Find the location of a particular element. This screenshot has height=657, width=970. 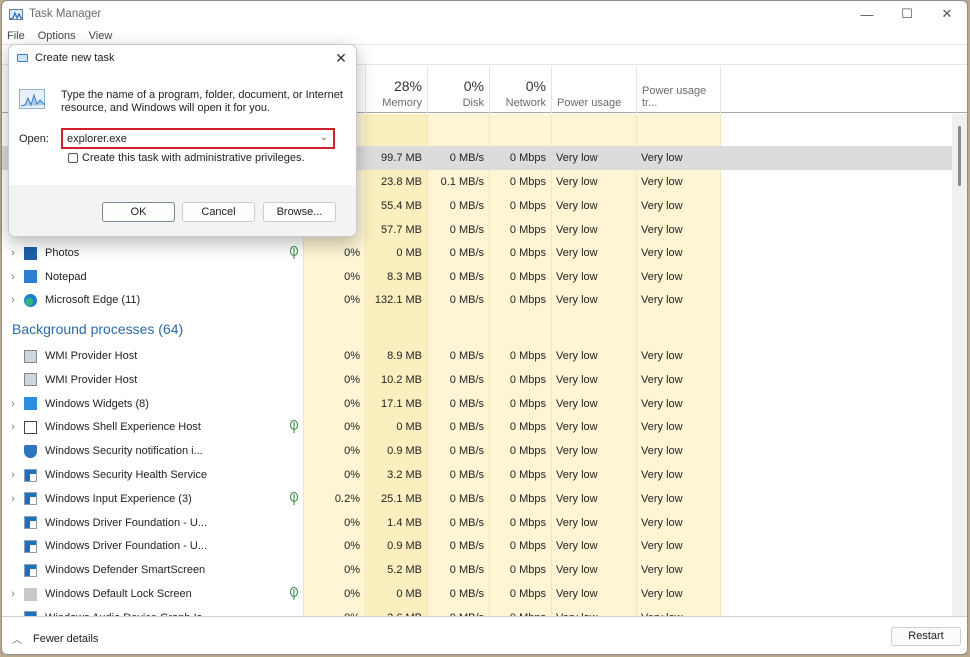

task-manager-graph-icon is located at coordinates (32, 99).